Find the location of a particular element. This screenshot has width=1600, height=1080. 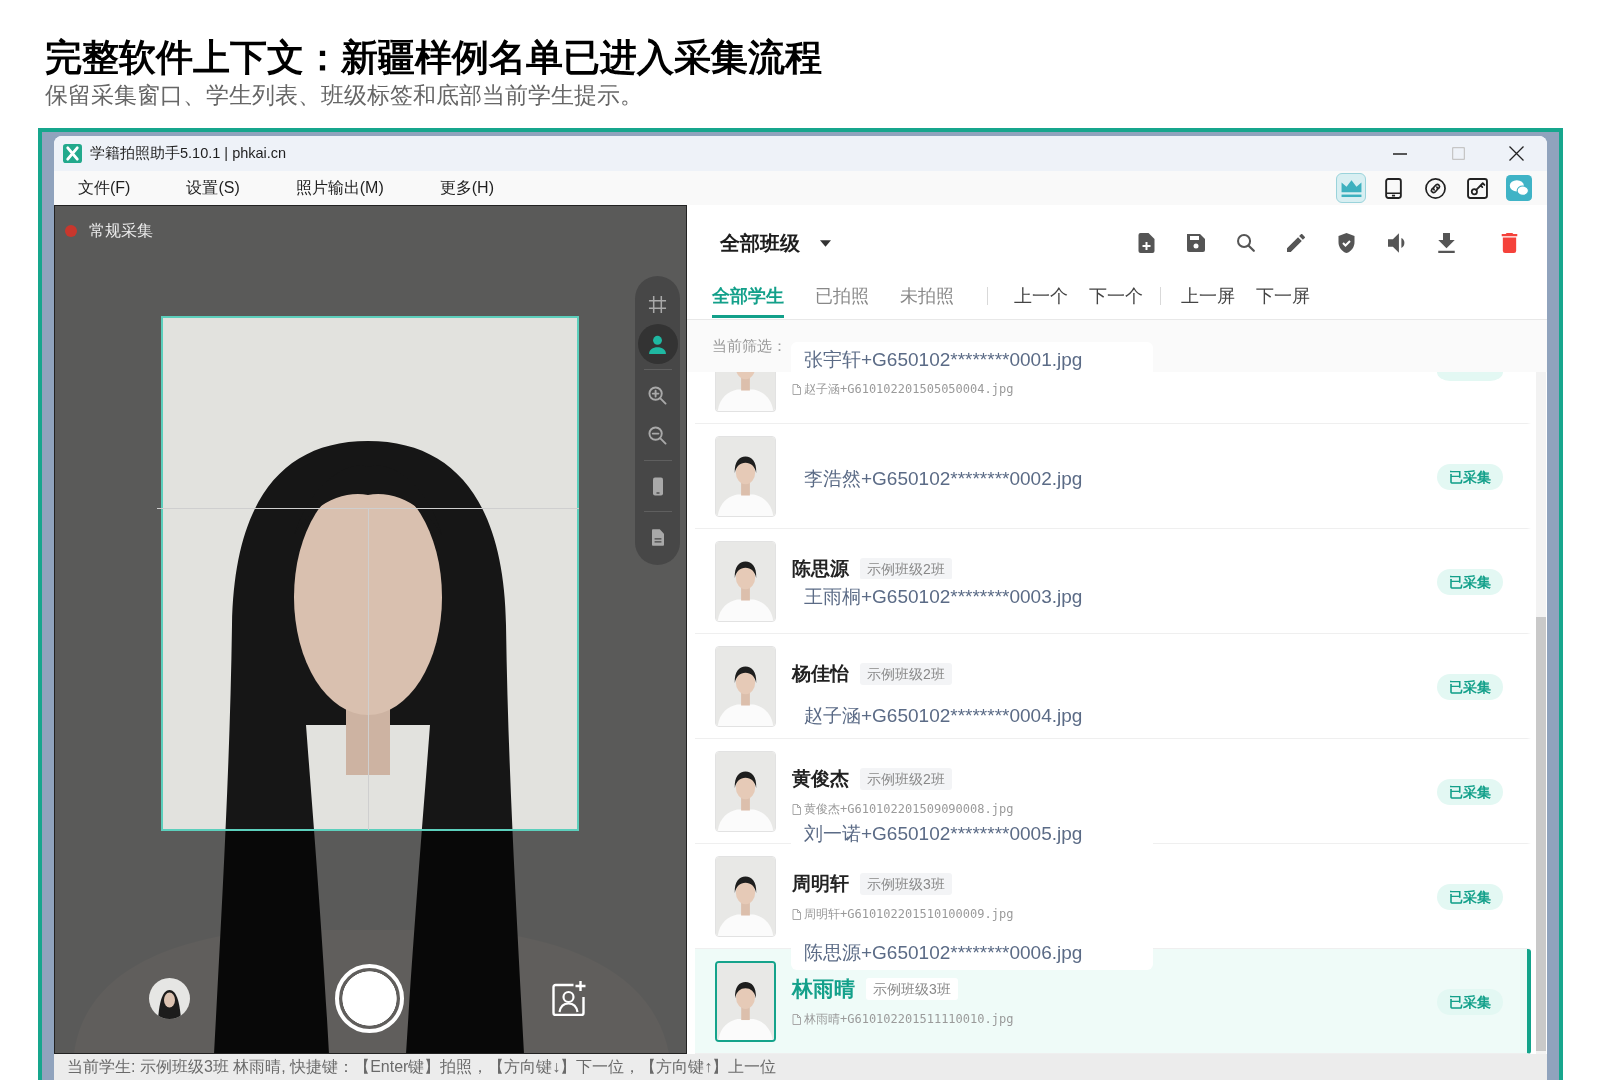

student-name: 林雨晴 is located at coordinates (823, 989).